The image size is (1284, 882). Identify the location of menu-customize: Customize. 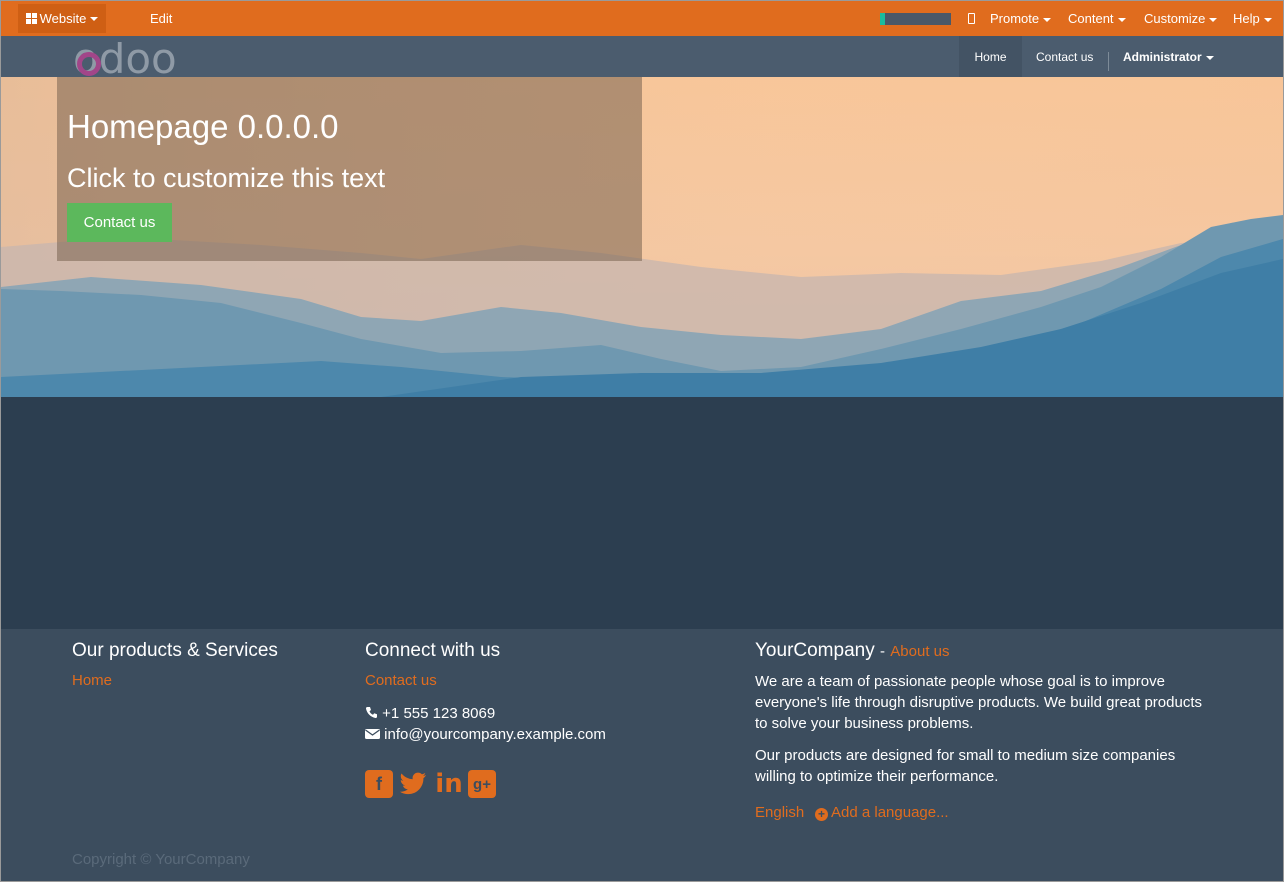
(1181, 18).